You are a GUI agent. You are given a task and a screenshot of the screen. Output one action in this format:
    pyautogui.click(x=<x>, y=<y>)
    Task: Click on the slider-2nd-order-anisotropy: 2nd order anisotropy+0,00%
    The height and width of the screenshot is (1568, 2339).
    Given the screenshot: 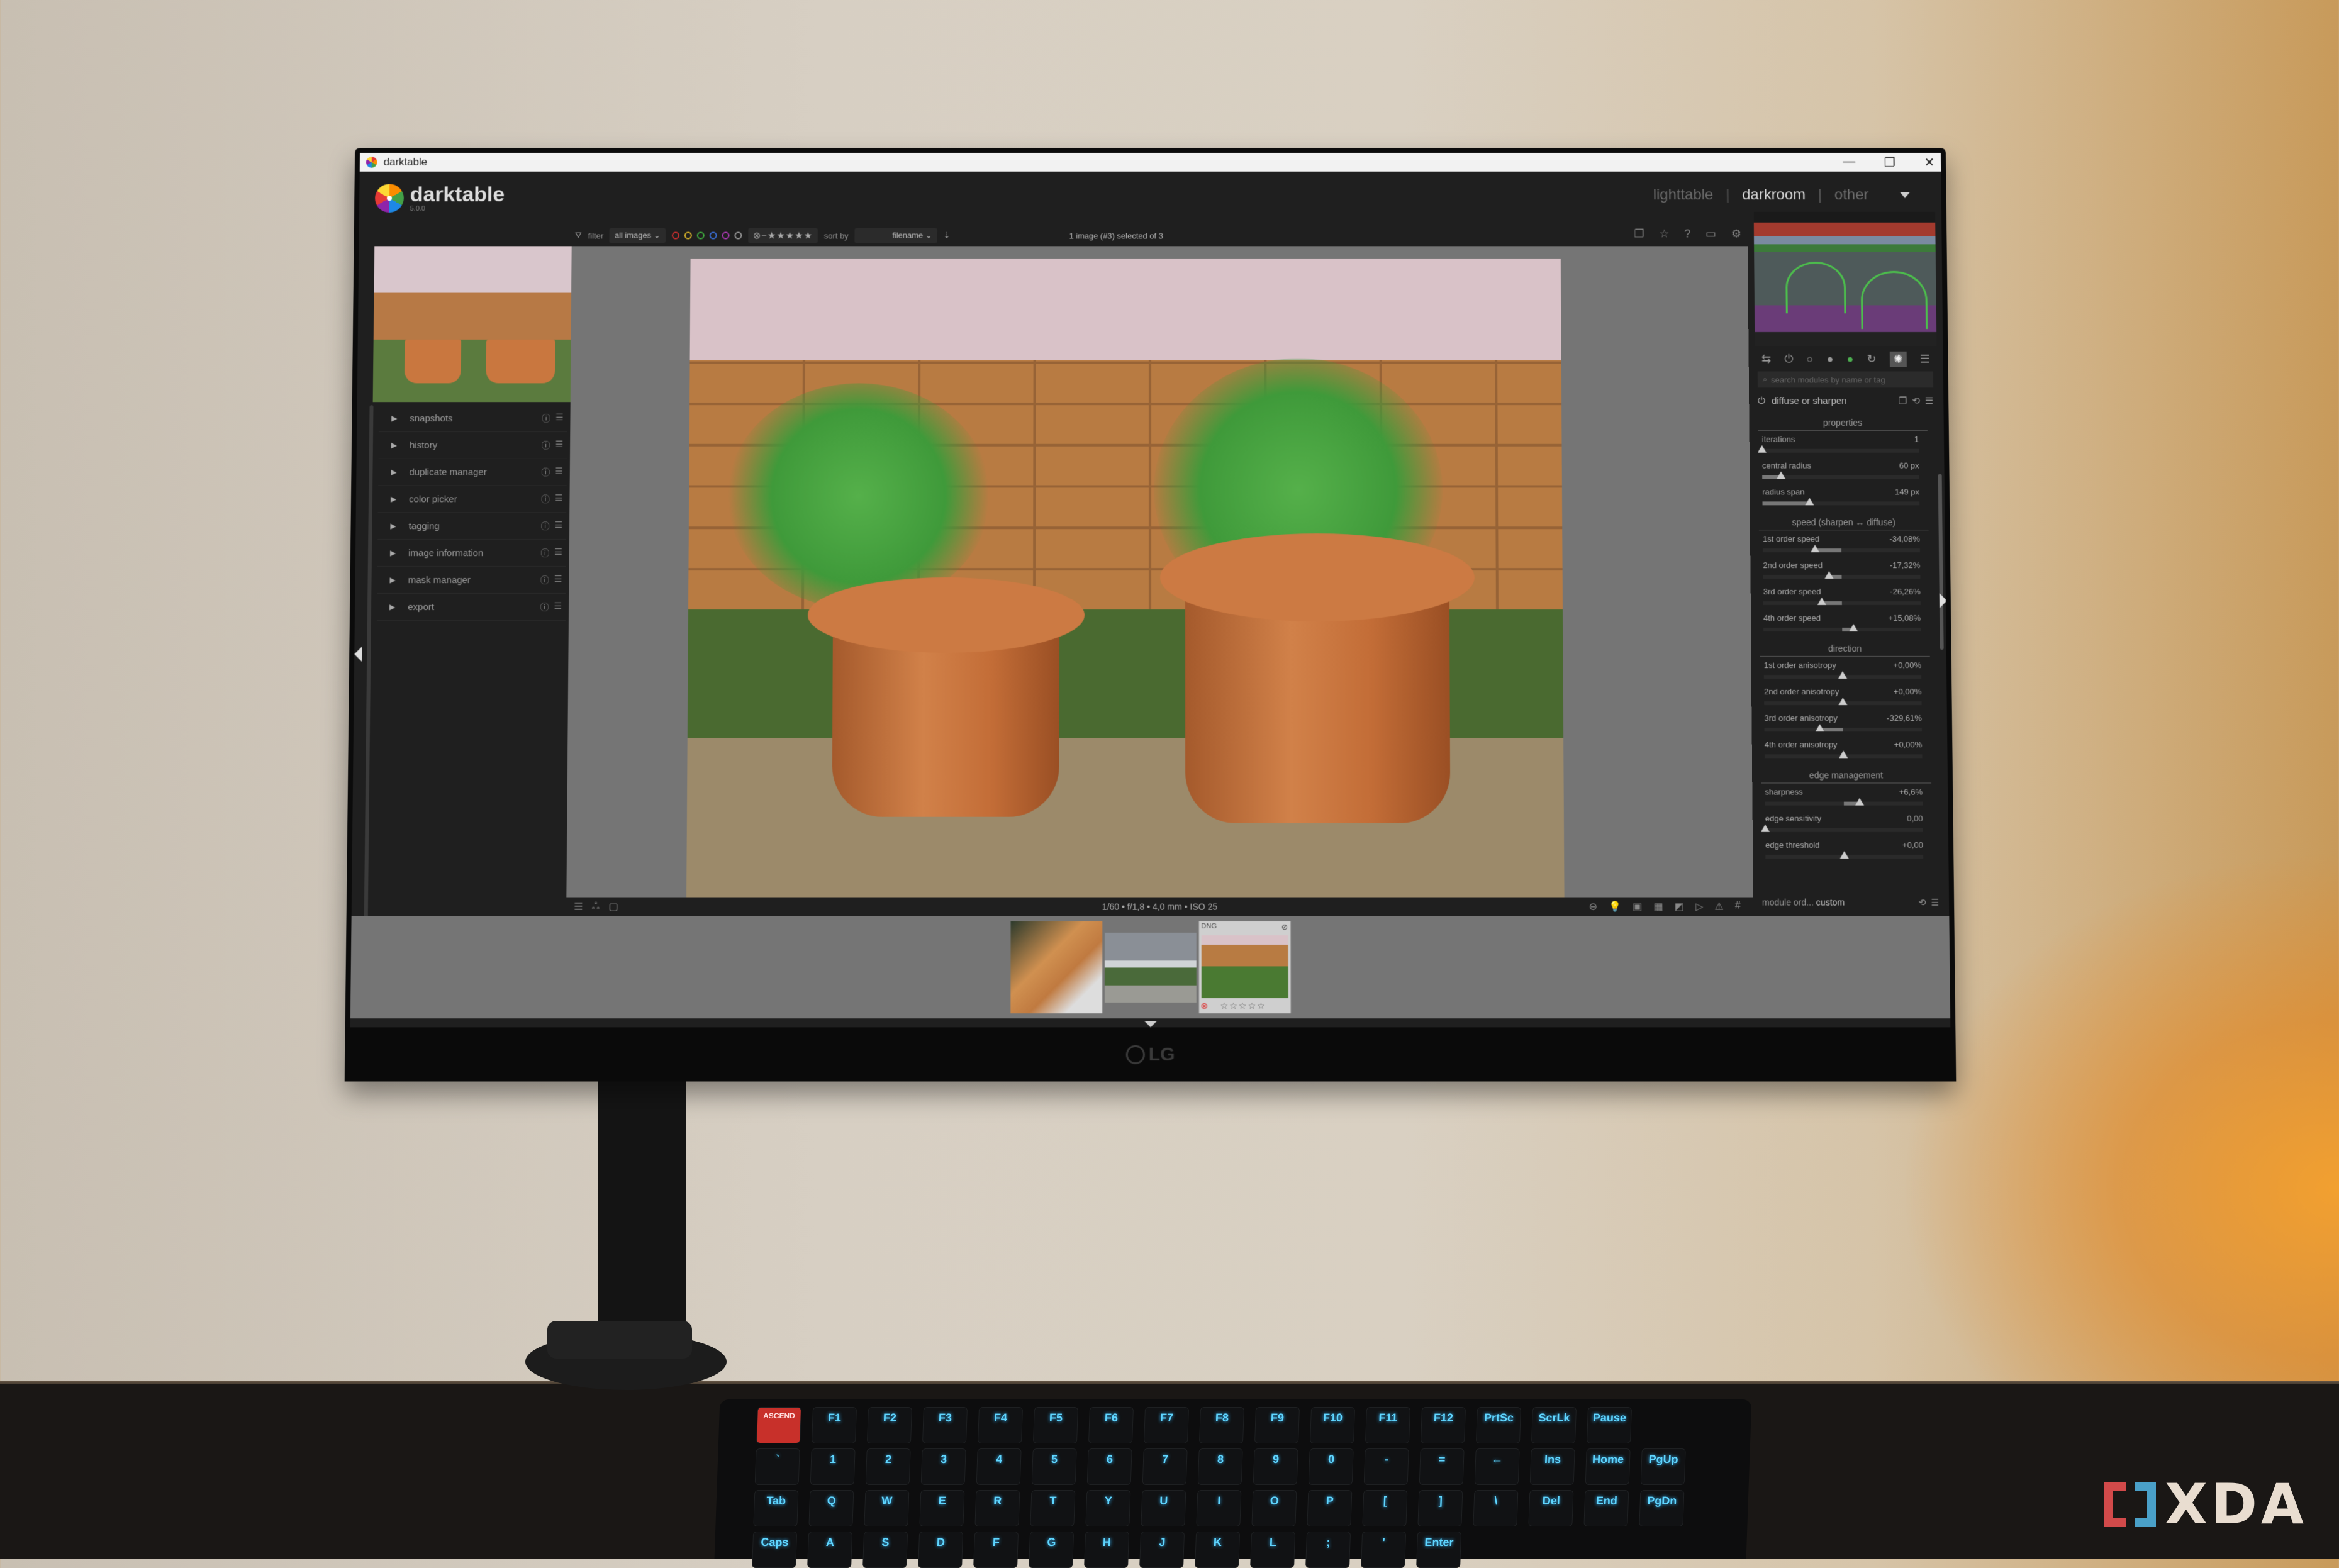 What is the action you would take?
    pyautogui.click(x=1845, y=699)
    